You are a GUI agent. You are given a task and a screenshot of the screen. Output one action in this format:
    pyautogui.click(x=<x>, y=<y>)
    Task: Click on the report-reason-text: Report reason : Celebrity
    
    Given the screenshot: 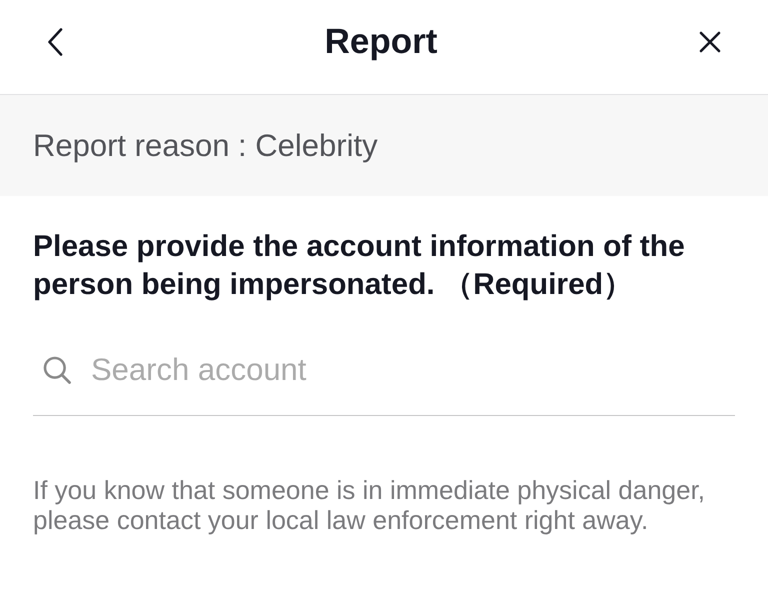 What is the action you would take?
    pyautogui.click(x=205, y=146)
    